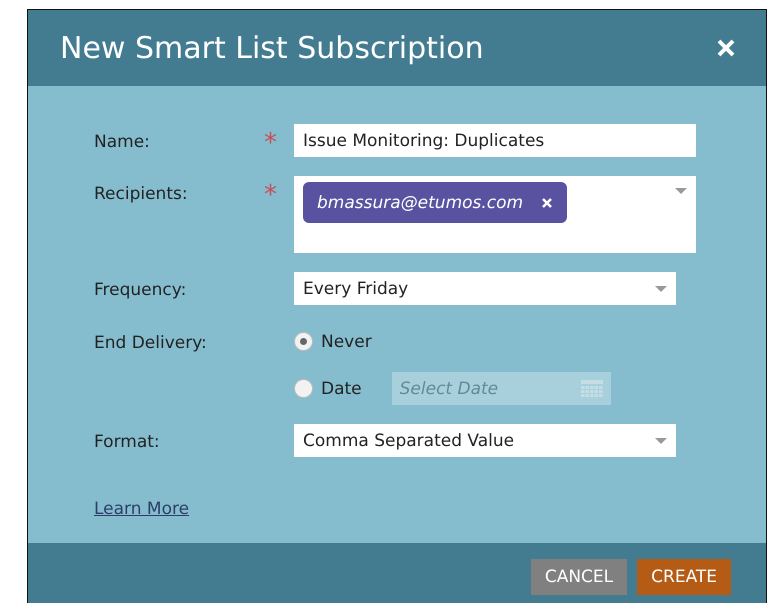  What do you see at coordinates (272, 48) in the screenshot?
I see `dialog-title: New Smart List Subscription` at bounding box center [272, 48].